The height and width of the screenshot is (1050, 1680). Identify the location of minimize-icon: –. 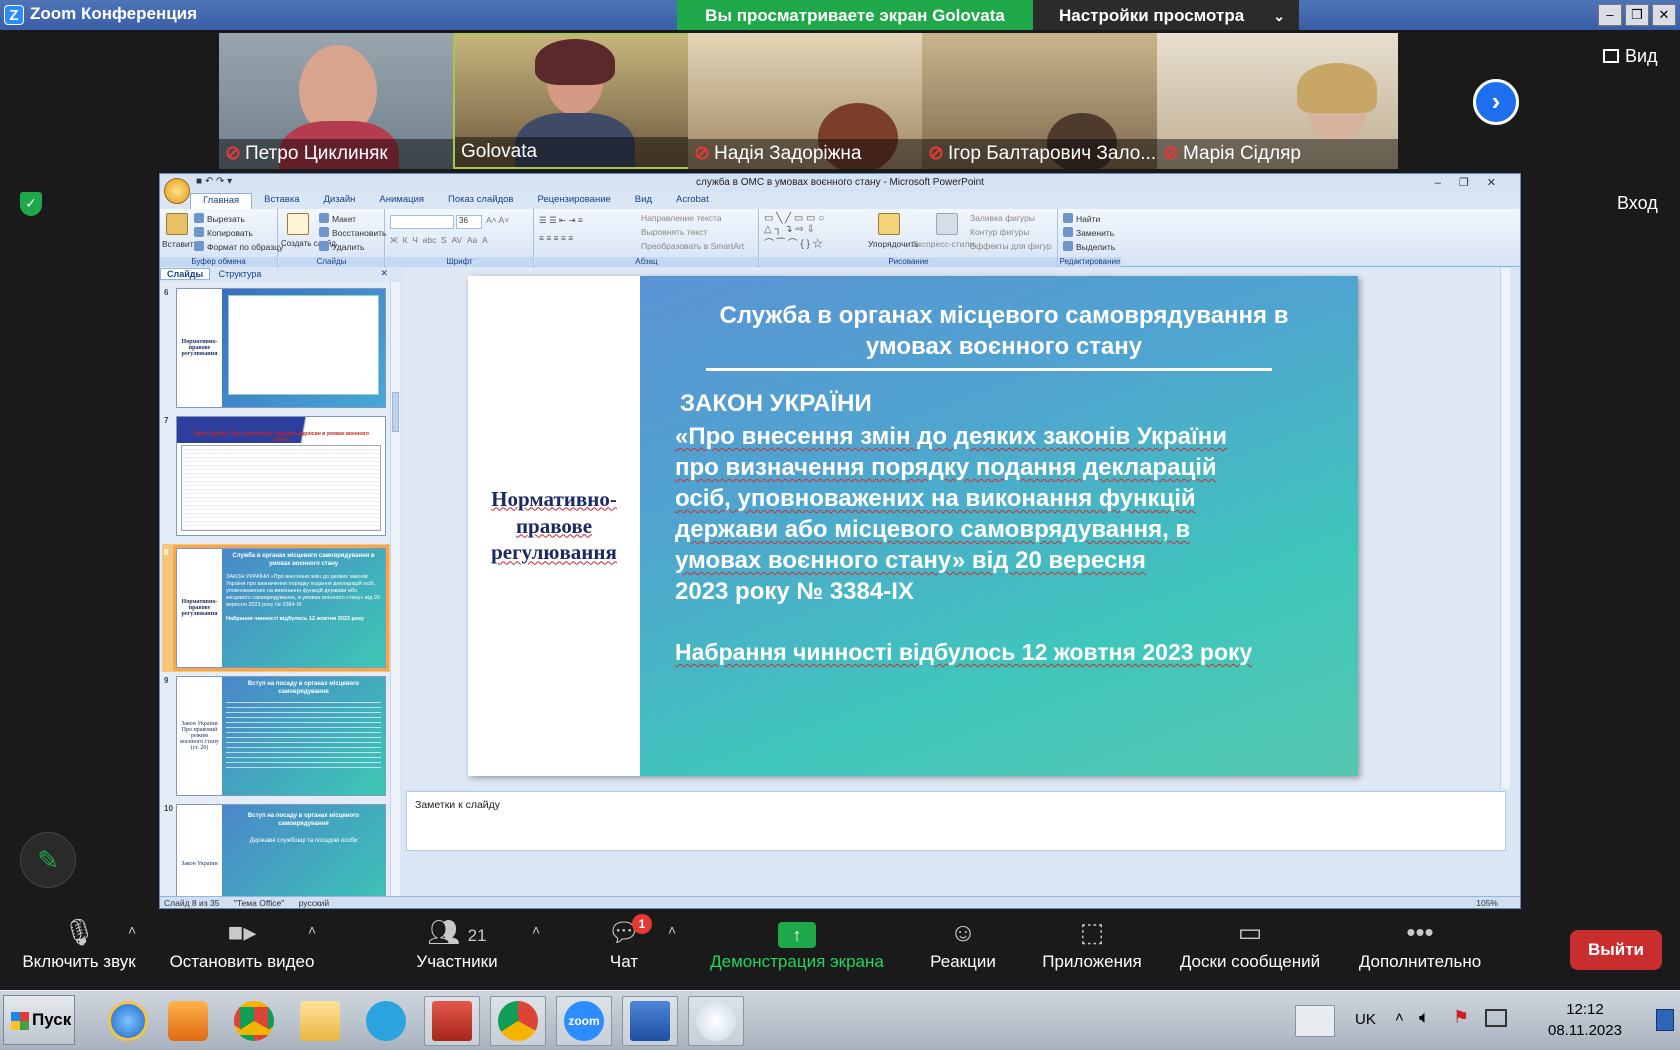
(1610, 15).